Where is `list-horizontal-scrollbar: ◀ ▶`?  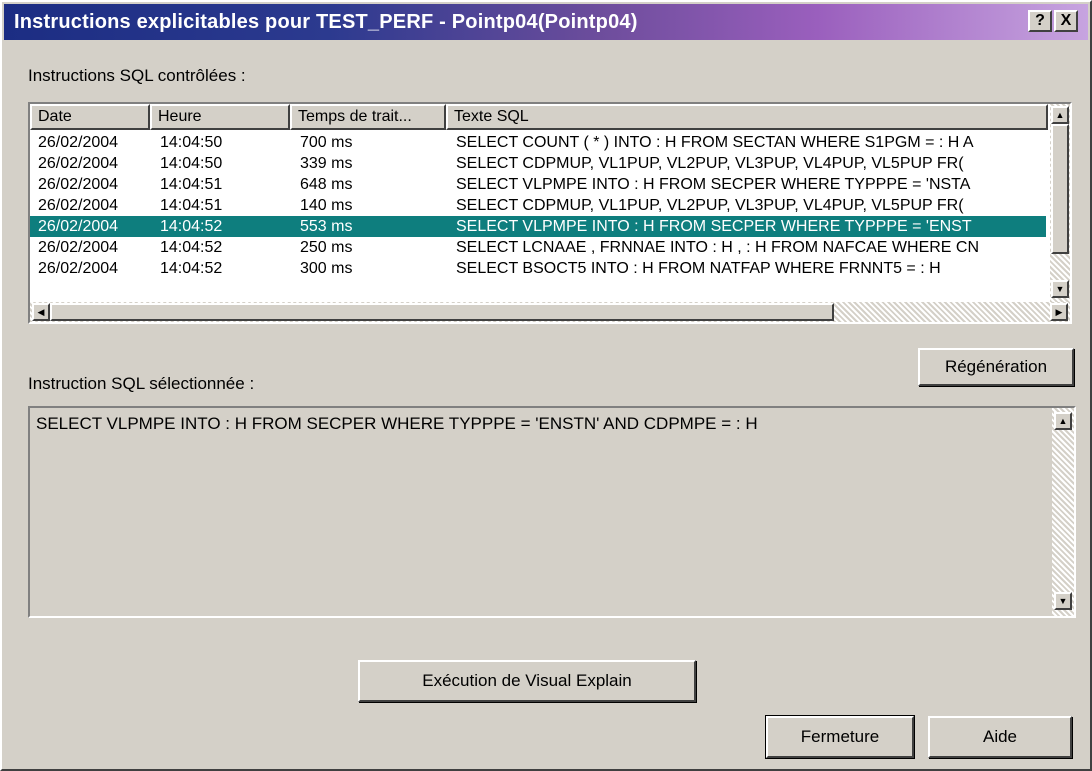 list-horizontal-scrollbar: ◀ ▶ is located at coordinates (550, 312).